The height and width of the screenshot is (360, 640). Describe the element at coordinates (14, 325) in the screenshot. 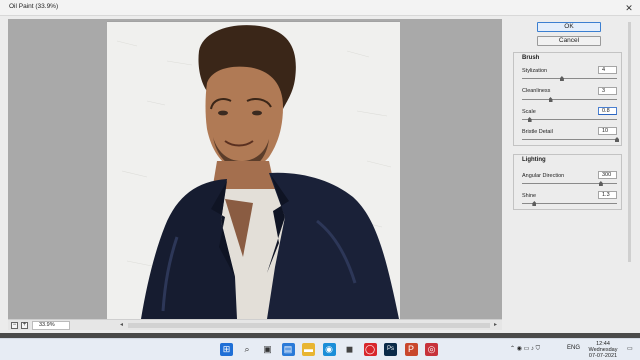

I see `zoom-out-button: −` at that location.